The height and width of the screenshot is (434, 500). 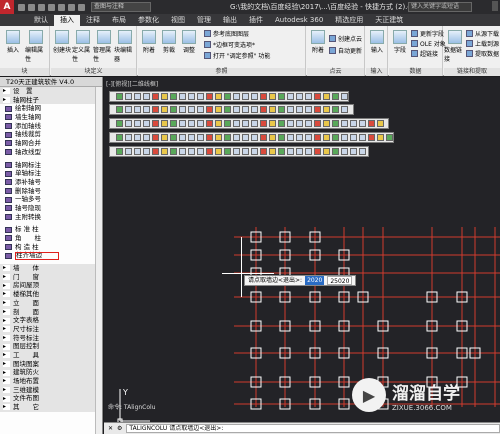 I want to click on menu-item: ▸ 设 置, so click(x=51, y=91).